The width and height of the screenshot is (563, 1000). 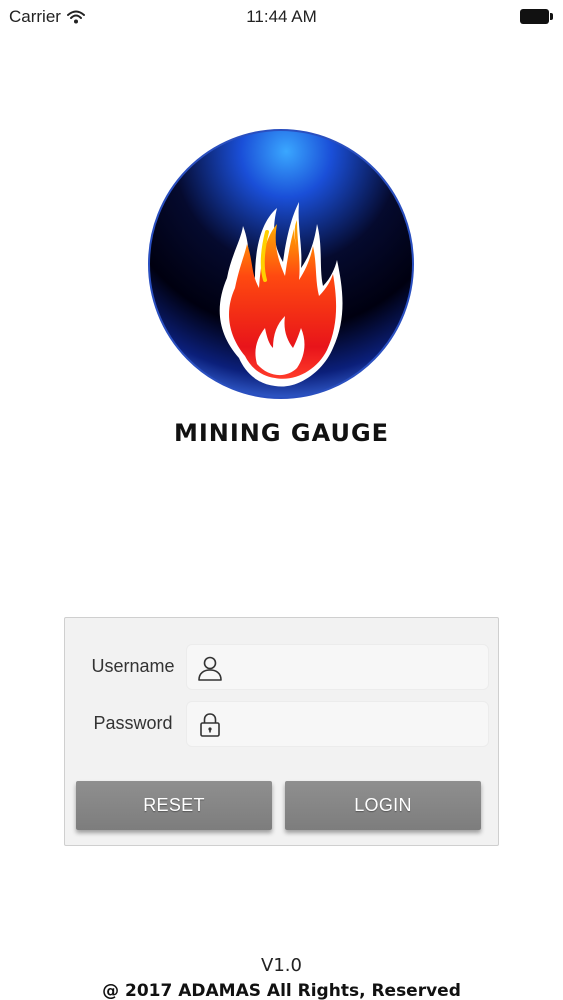 What do you see at coordinates (383, 805) in the screenshot?
I see `login-button: LOGIN` at bounding box center [383, 805].